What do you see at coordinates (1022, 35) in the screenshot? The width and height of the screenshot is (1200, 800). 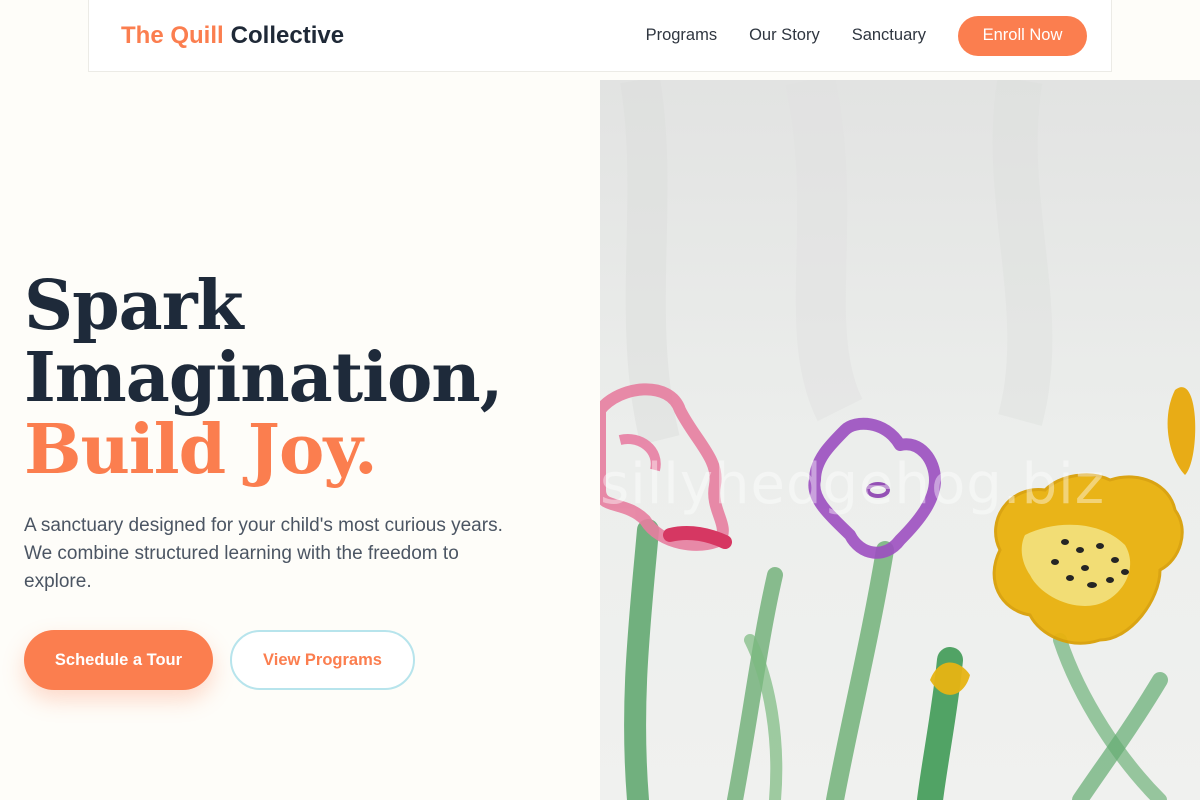 I see `enroll-now-button: Enroll Now` at bounding box center [1022, 35].